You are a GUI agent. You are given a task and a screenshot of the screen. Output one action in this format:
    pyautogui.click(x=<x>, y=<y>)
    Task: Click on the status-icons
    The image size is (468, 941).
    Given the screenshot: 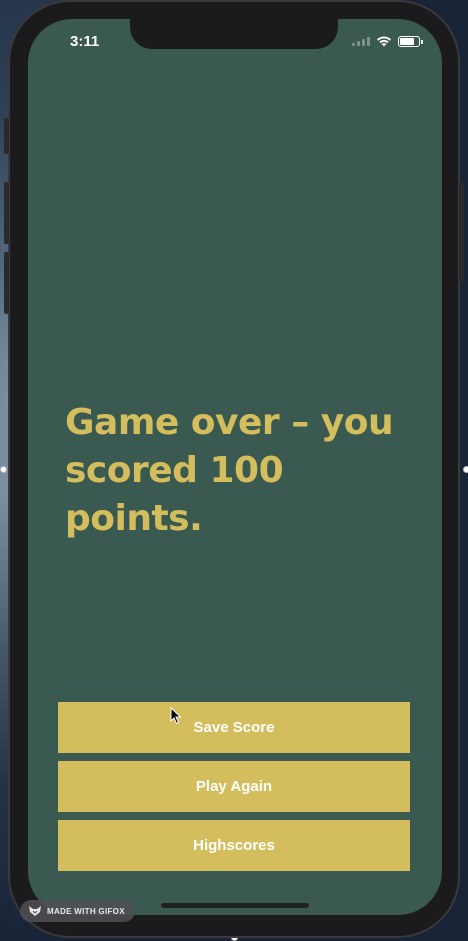 What is the action you would take?
    pyautogui.click(x=387, y=41)
    